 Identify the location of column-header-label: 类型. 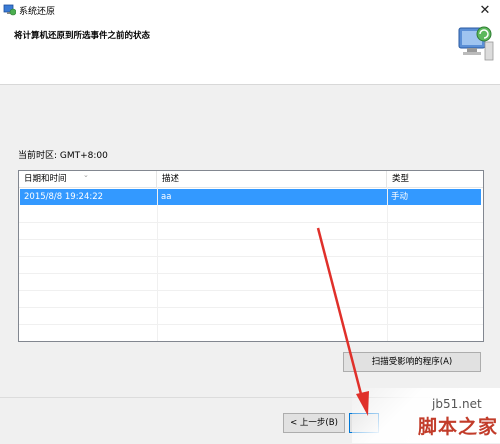
(401, 179).